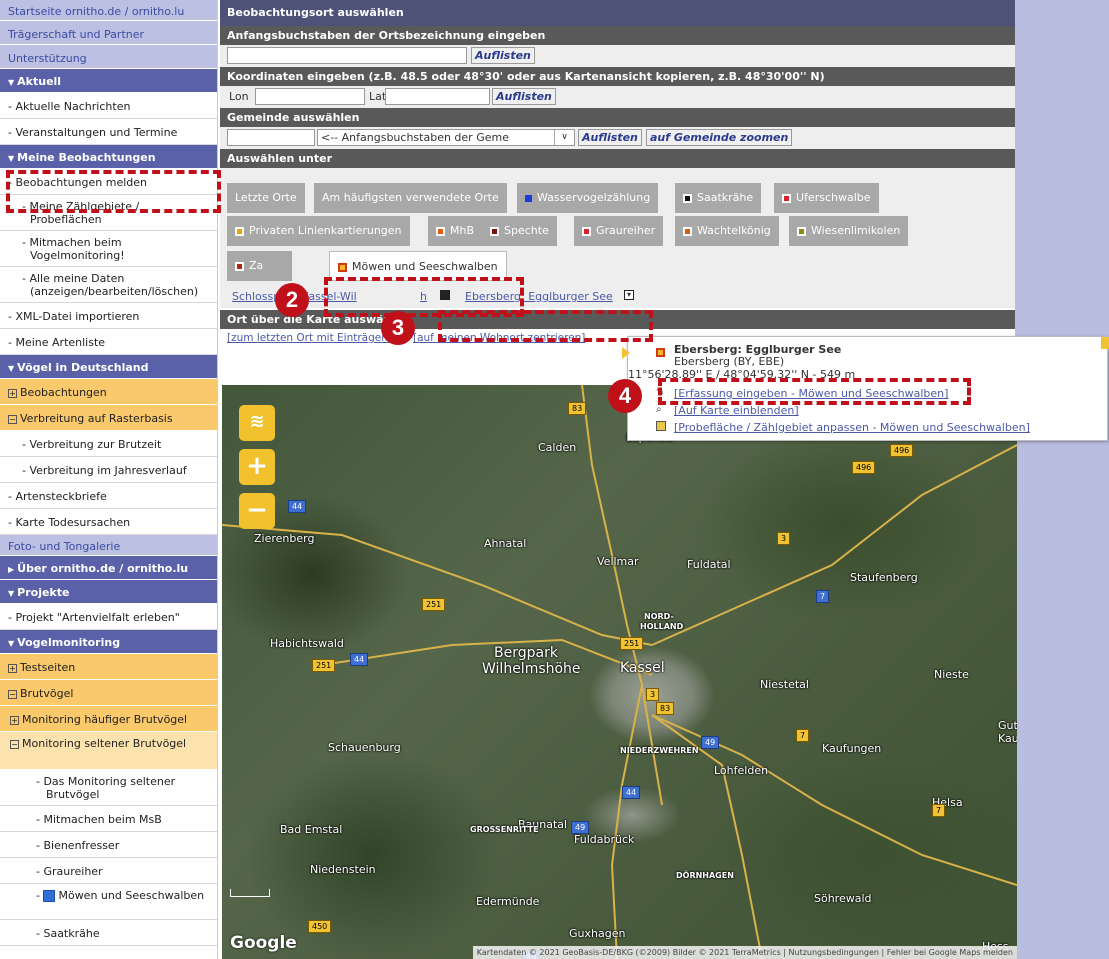 The image size is (1109, 959). Describe the element at coordinates (519, 231) in the screenshot. I see `chip-spechte: Spechte` at that location.